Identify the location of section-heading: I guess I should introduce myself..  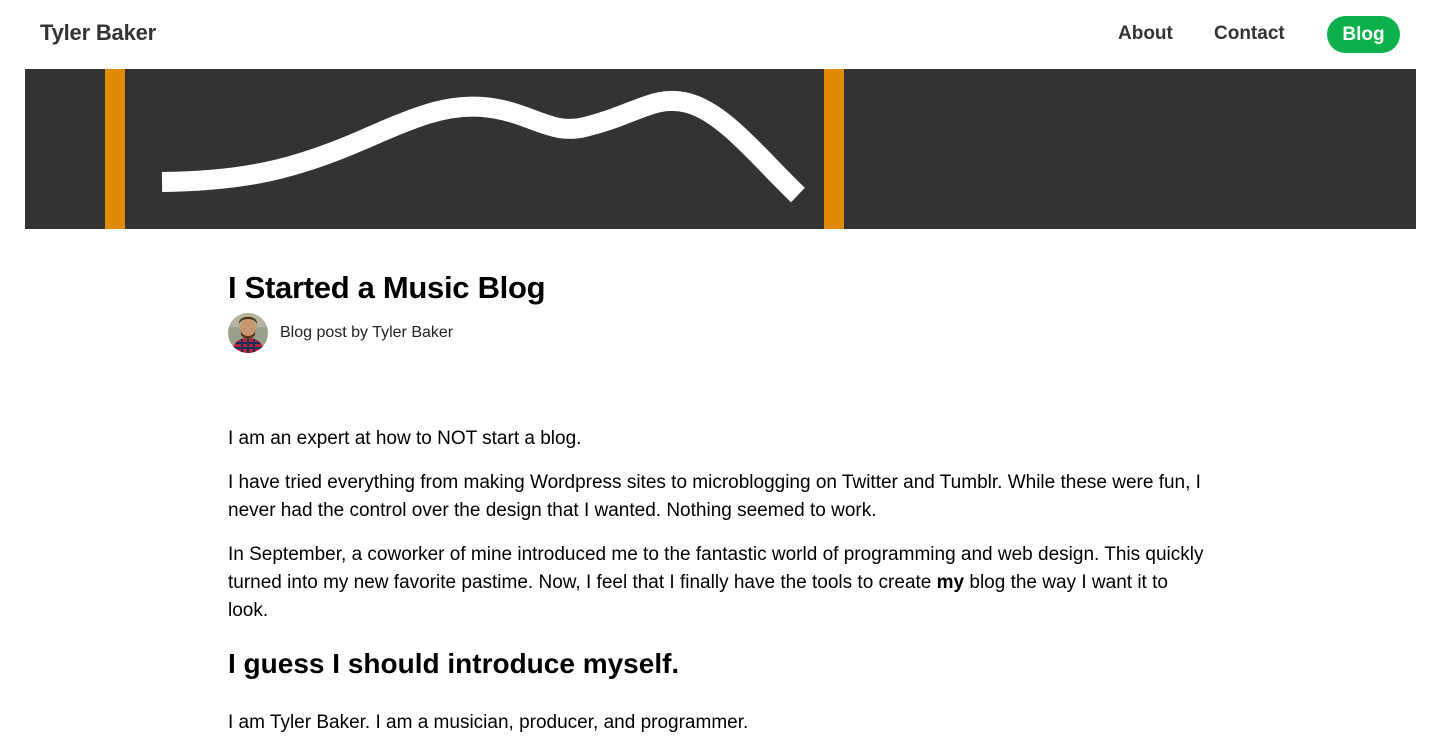
(454, 663).